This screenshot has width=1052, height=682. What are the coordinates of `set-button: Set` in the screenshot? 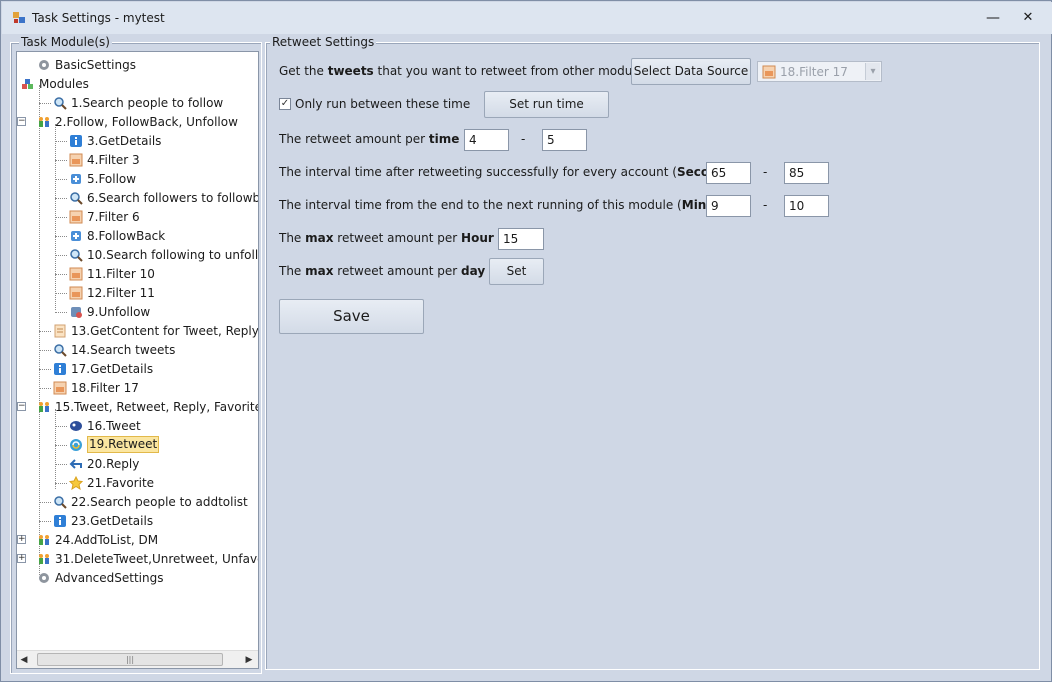 It's located at (516, 271).